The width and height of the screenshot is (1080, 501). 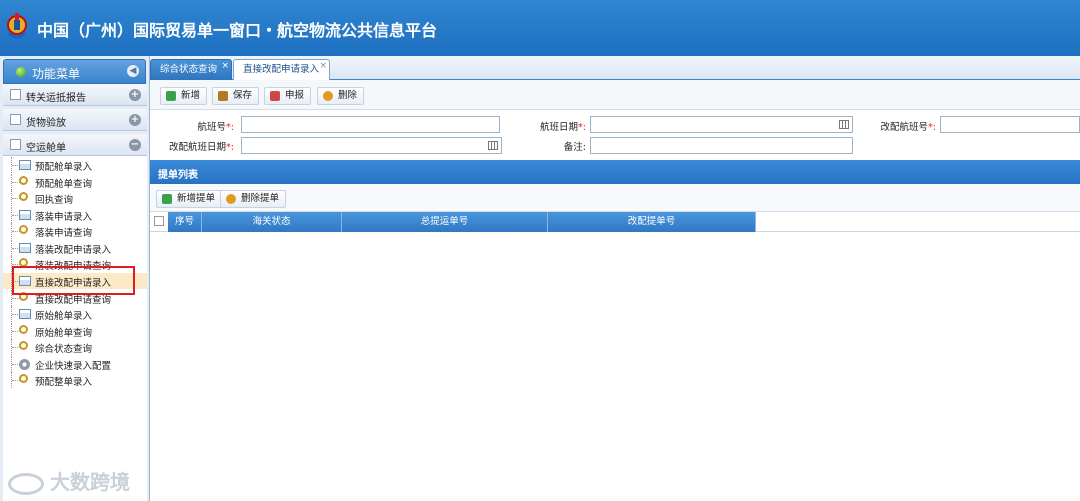 I want to click on add-button: 新增, so click(x=184, y=96).